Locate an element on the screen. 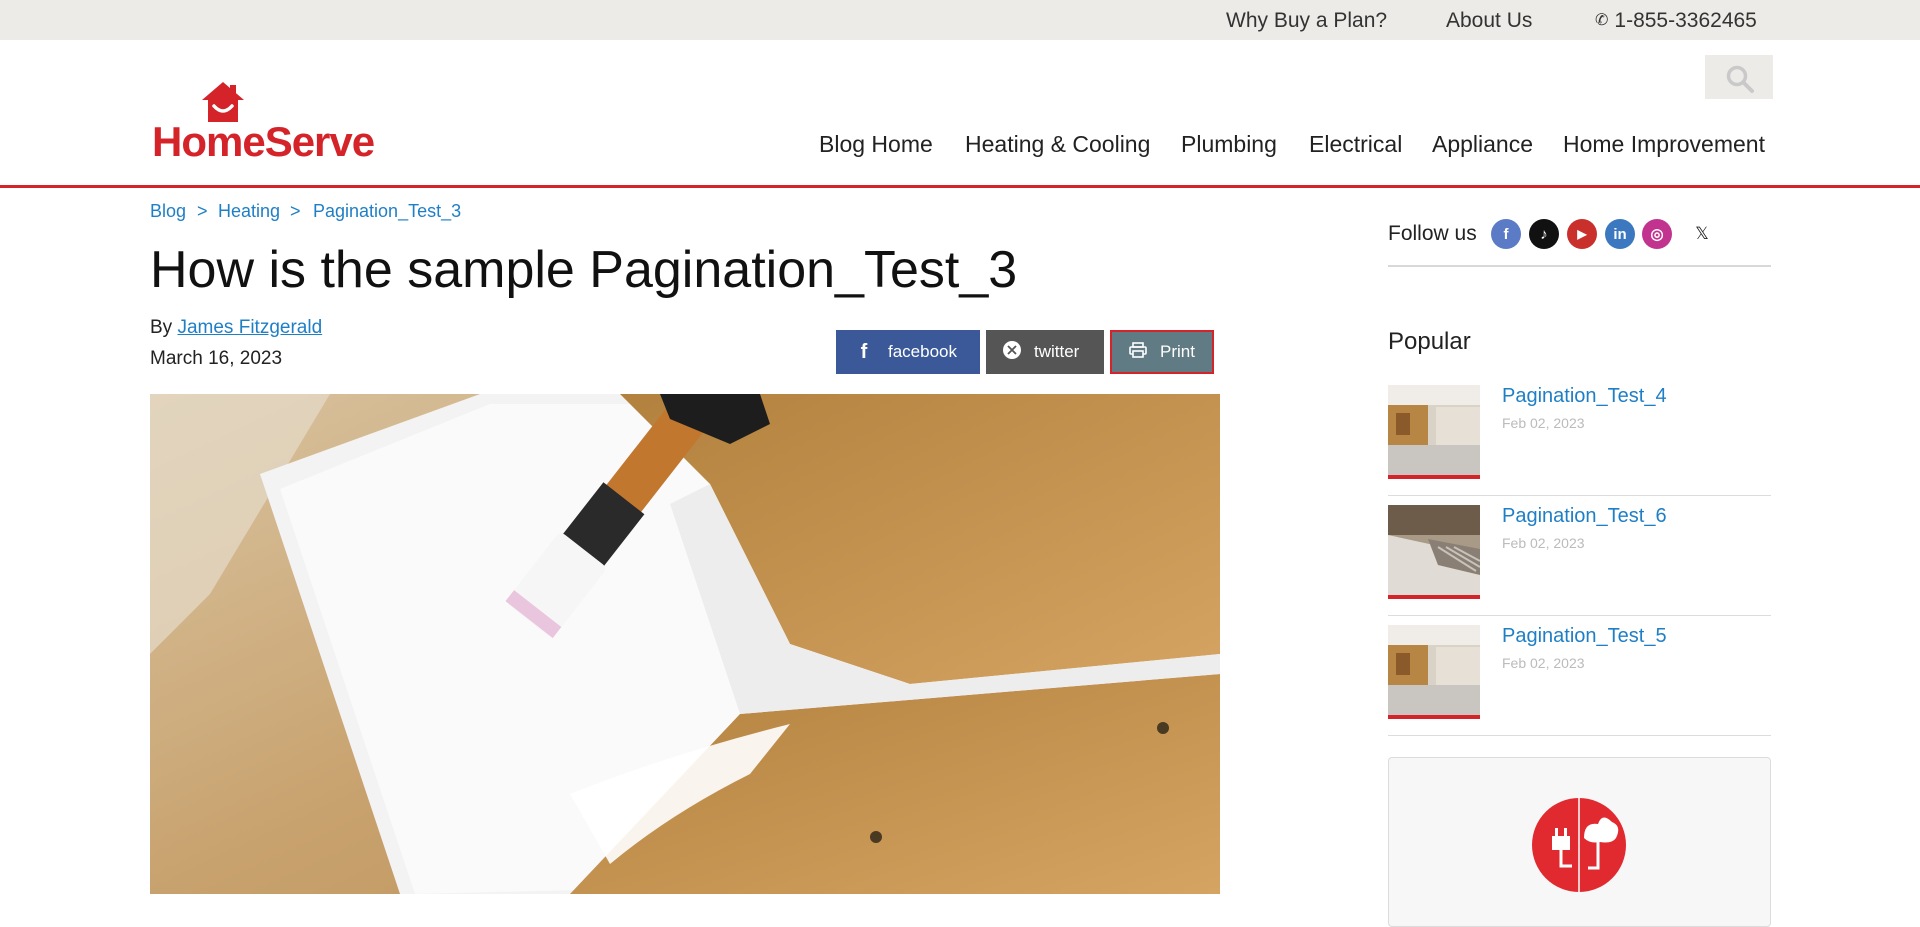 The image size is (1920, 927). floor-heating-image is located at coordinates (1434, 550).